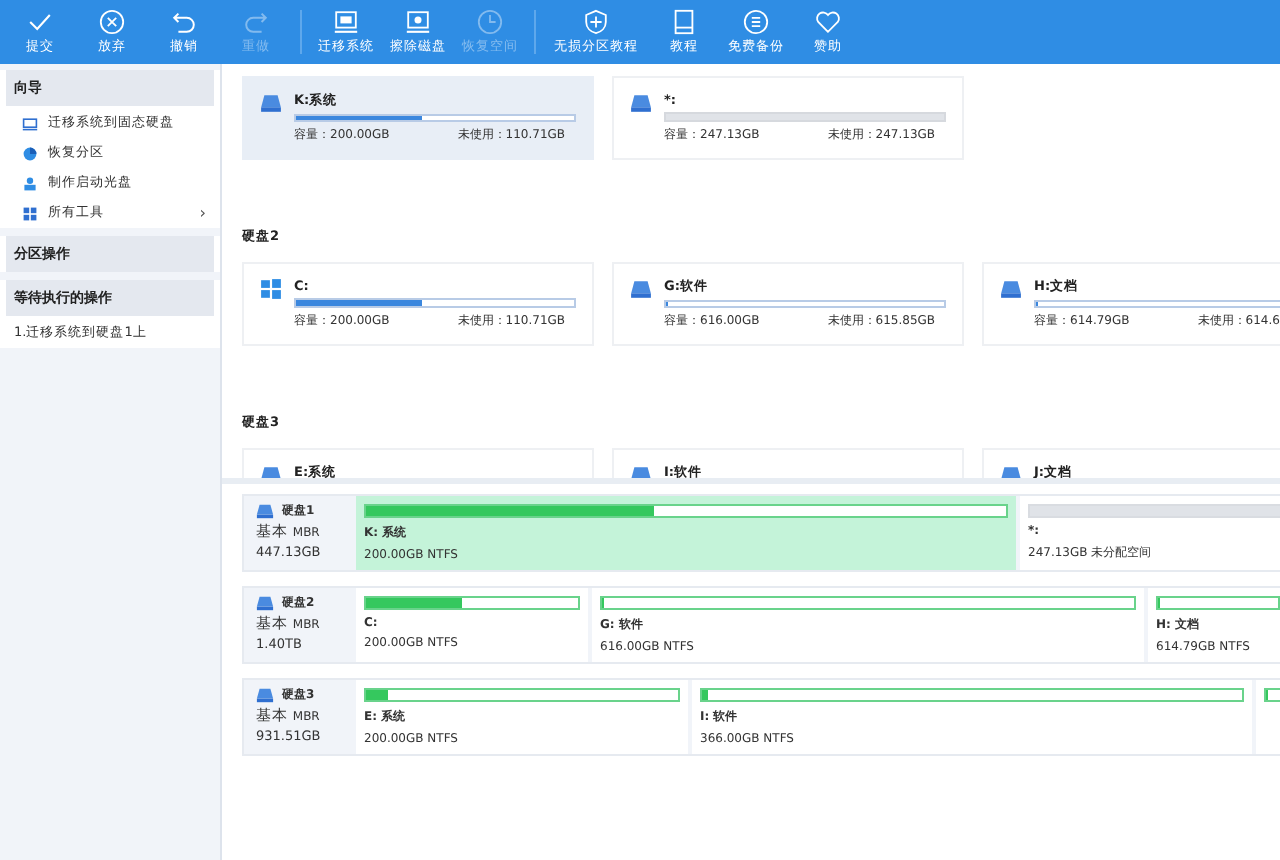 The width and height of the screenshot is (1280, 860). I want to click on undo-icon, so click(184, 22).